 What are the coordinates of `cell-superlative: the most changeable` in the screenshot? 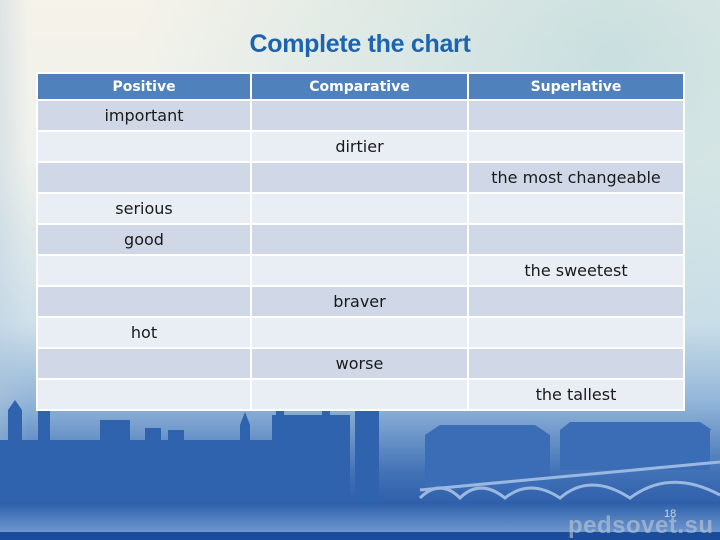 It's located at (576, 177).